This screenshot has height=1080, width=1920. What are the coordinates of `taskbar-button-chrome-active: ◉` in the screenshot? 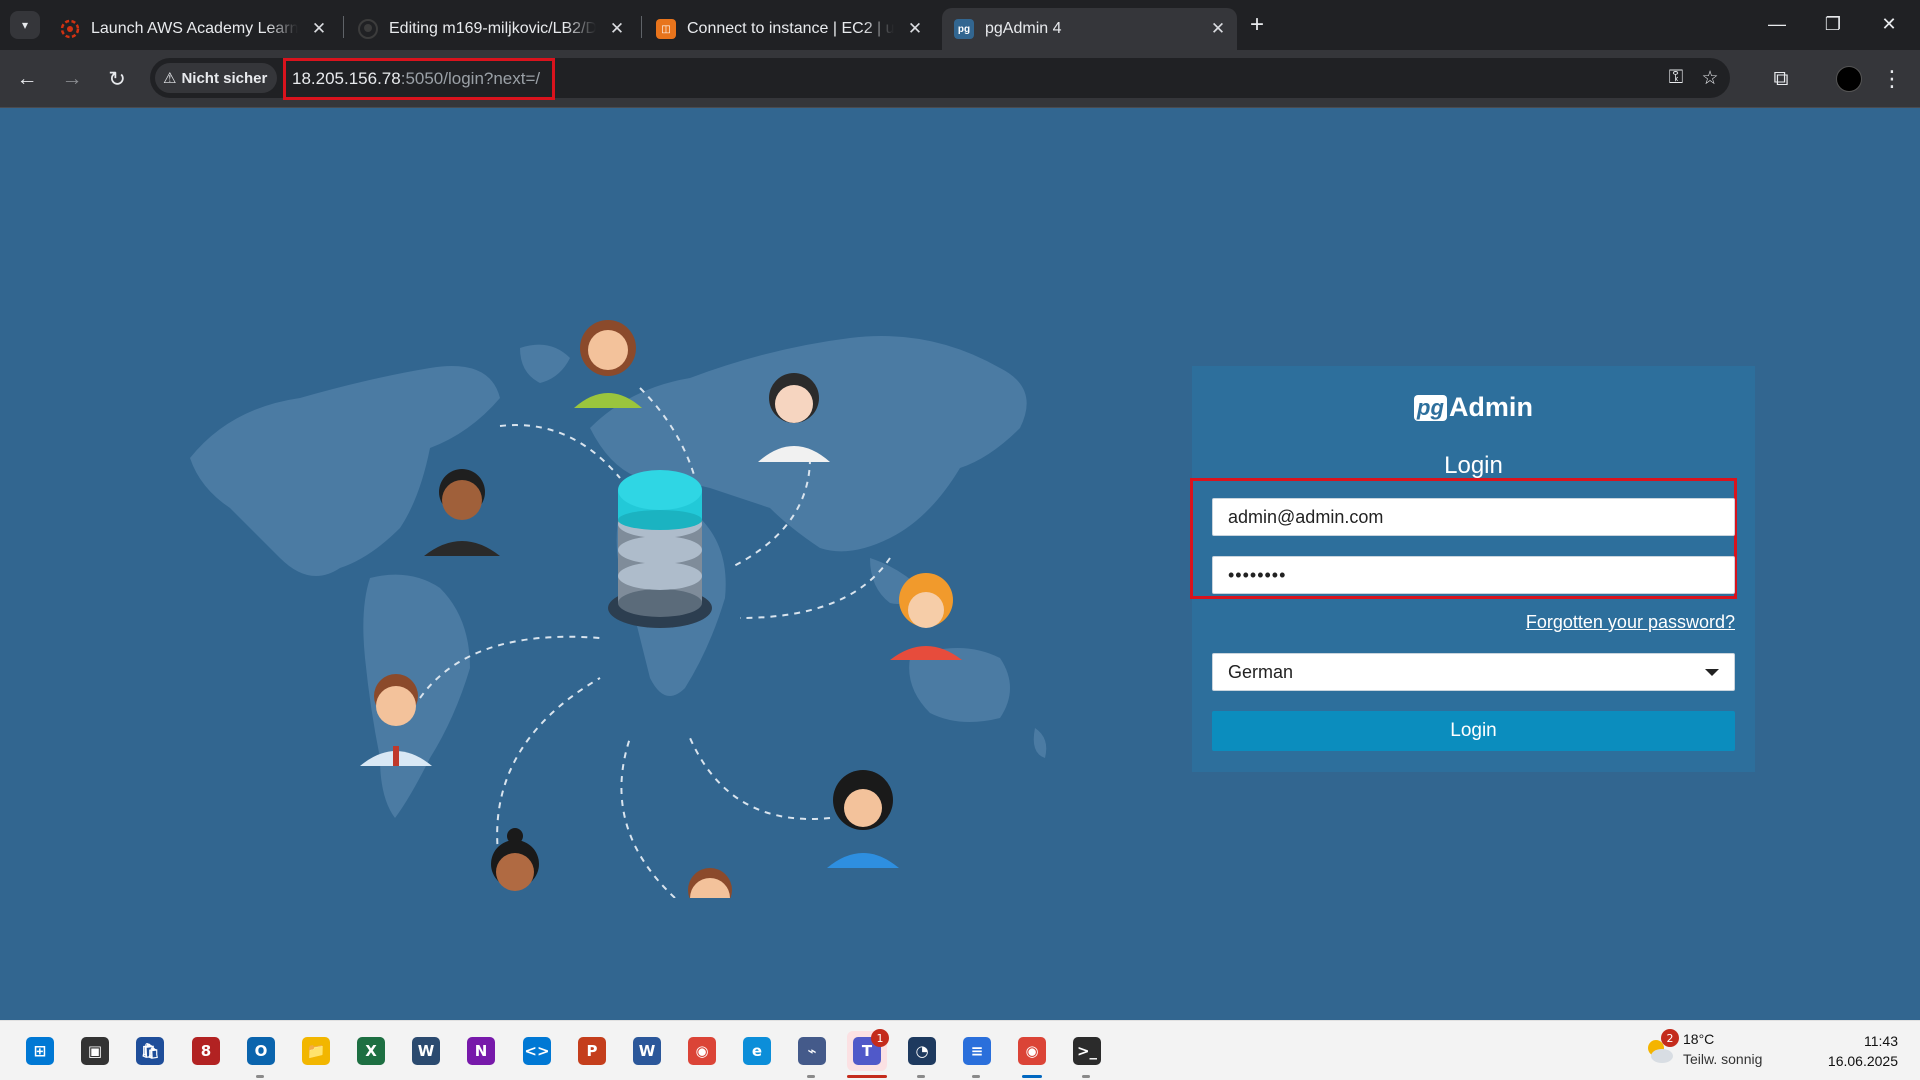 It's located at (1032, 1054).